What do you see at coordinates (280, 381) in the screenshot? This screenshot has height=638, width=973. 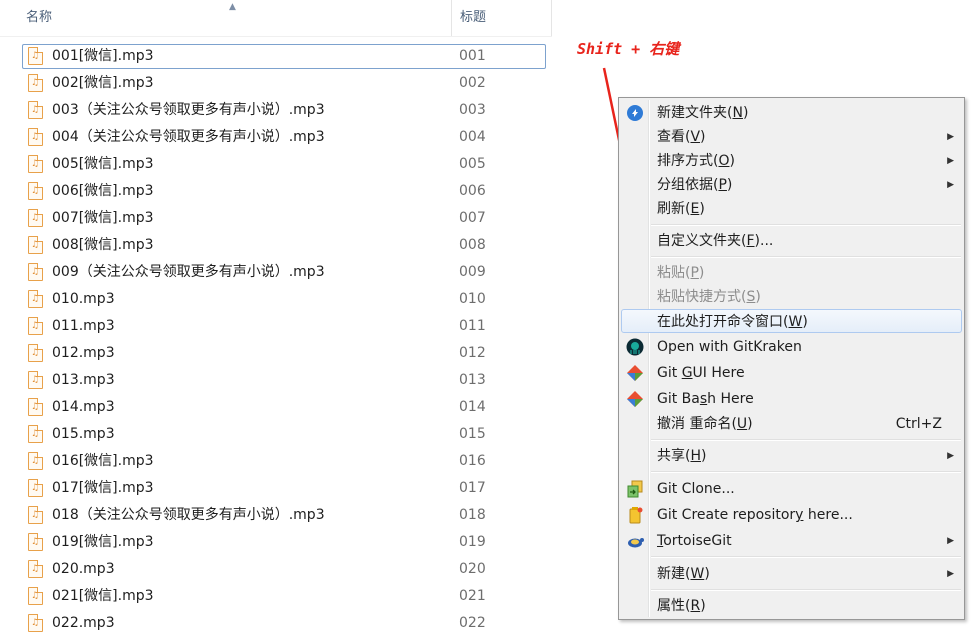 I see `file-row: ♫ 013.mp3 013` at bounding box center [280, 381].